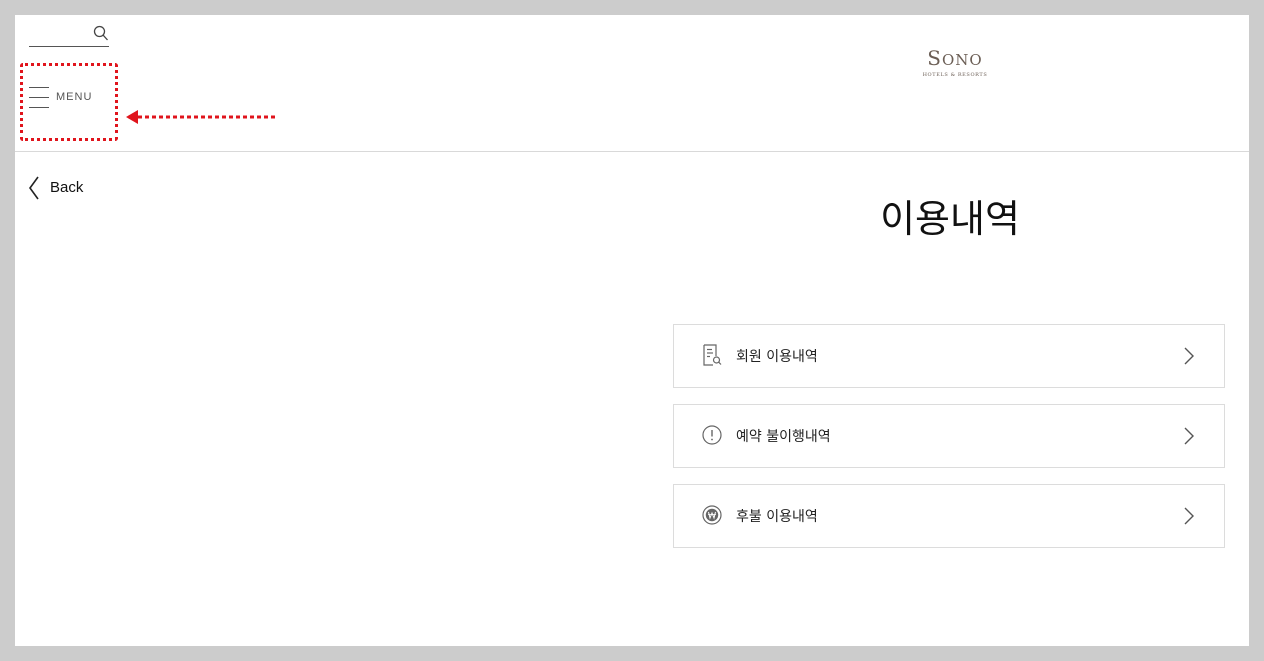 The image size is (1264, 661). I want to click on alert-circle-icon, so click(712, 435).